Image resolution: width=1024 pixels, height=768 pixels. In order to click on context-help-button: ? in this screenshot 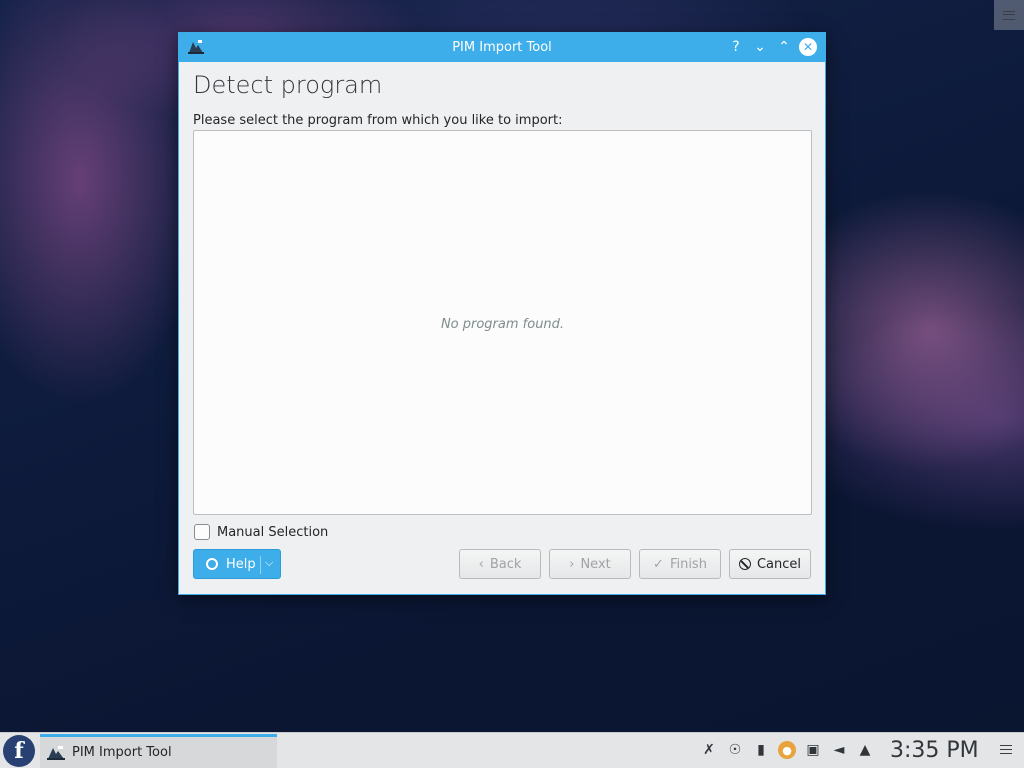, I will do `click(736, 47)`.